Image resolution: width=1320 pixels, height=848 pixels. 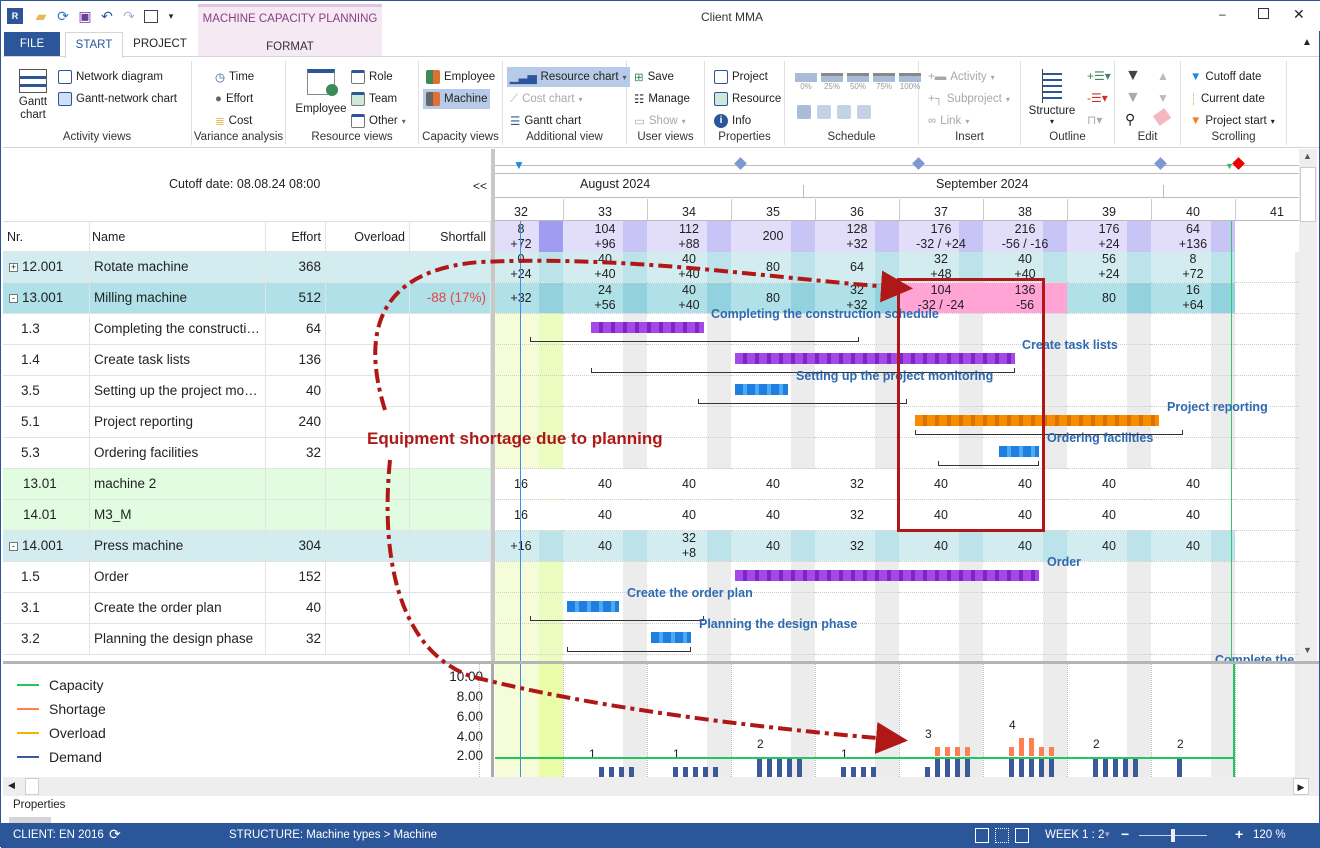 What do you see at coordinates (374, 99) in the screenshot?
I see `team-button: Team` at bounding box center [374, 99].